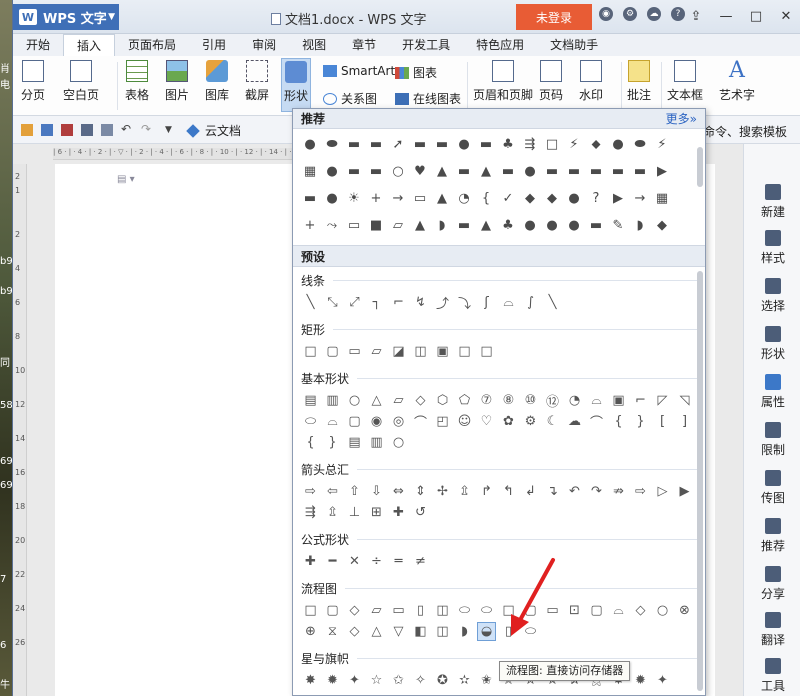  What do you see at coordinates (33, 81) in the screenshot?
I see `page-break-button: 分页` at bounding box center [33, 81].